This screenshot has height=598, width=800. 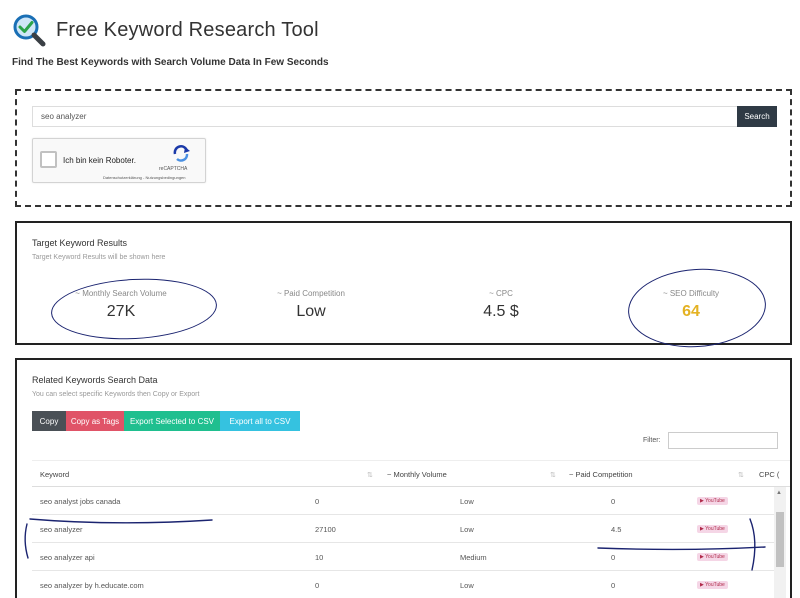 What do you see at coordinates (80, 501) in the screenshot?
I see `cell-keyword: seo analyst jobs canada` at bounding box center [80, 501].